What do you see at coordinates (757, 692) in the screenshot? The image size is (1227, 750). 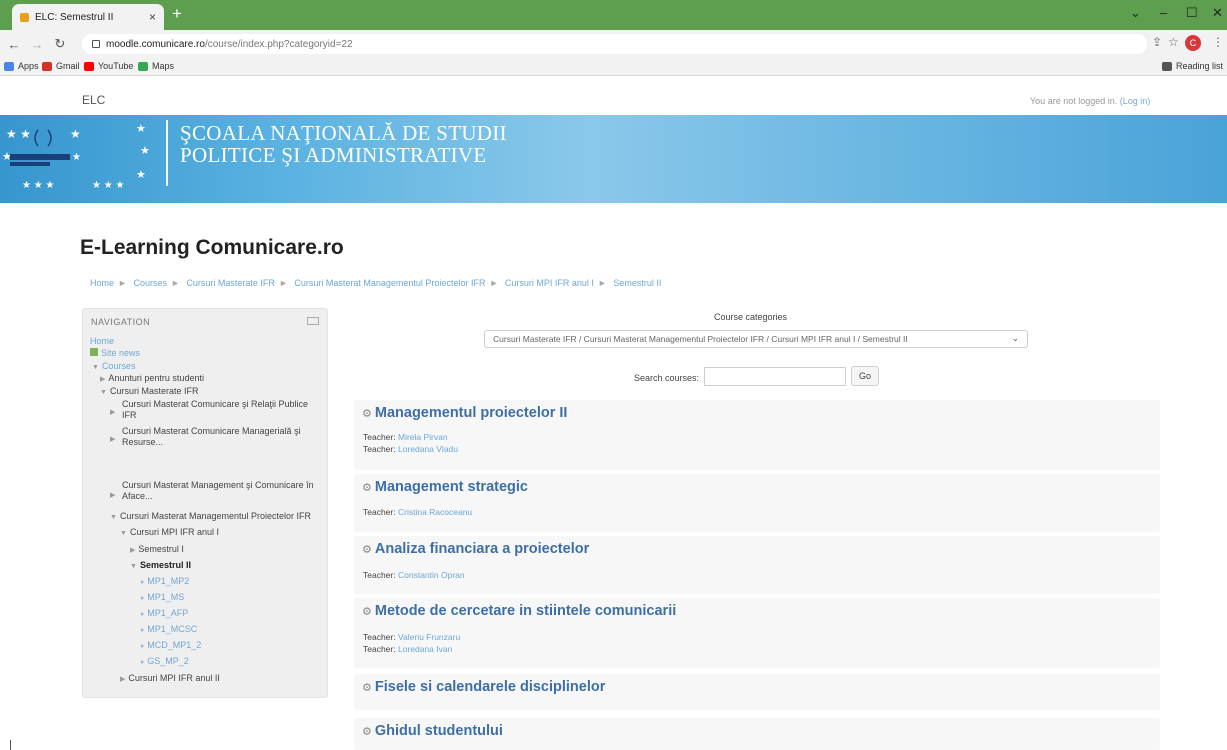 I see `course-box: ⚙ Fisele si calendarele disciplinelor` at bounding box center [757, 692].